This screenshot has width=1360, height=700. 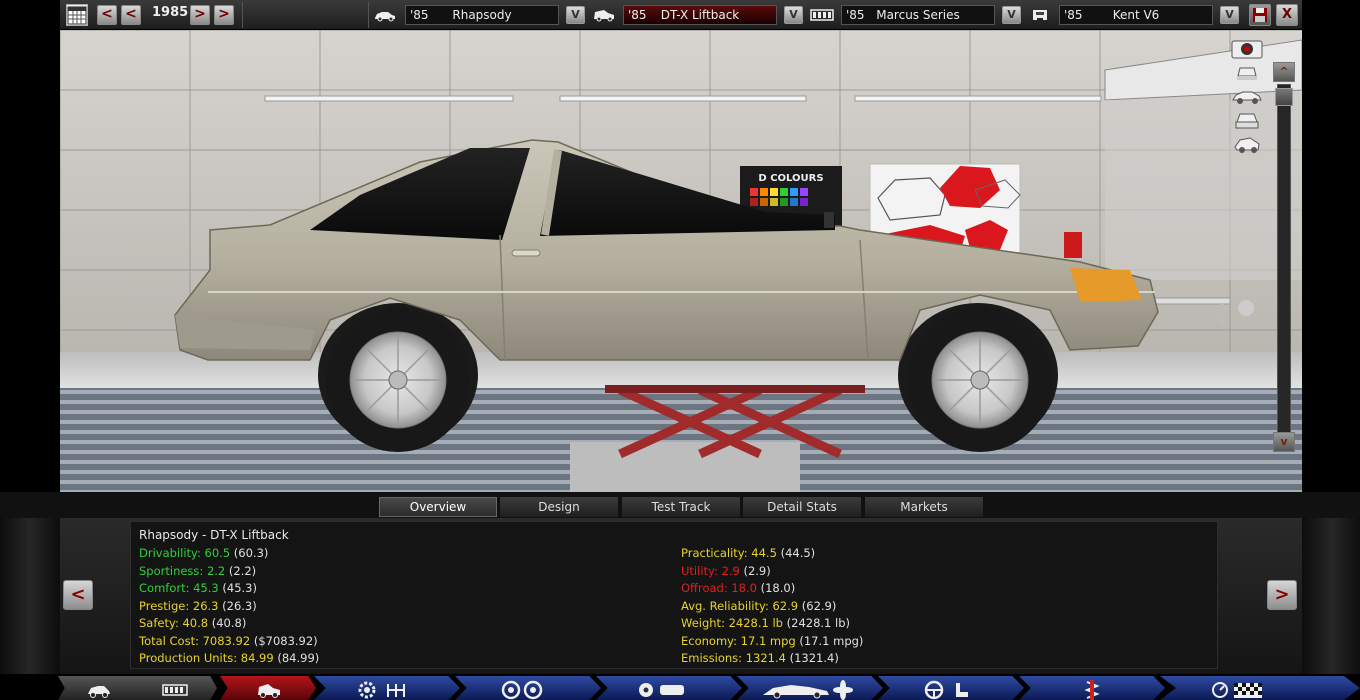 I want to click on tab-overview: Overview, so click(x=438, y=507).